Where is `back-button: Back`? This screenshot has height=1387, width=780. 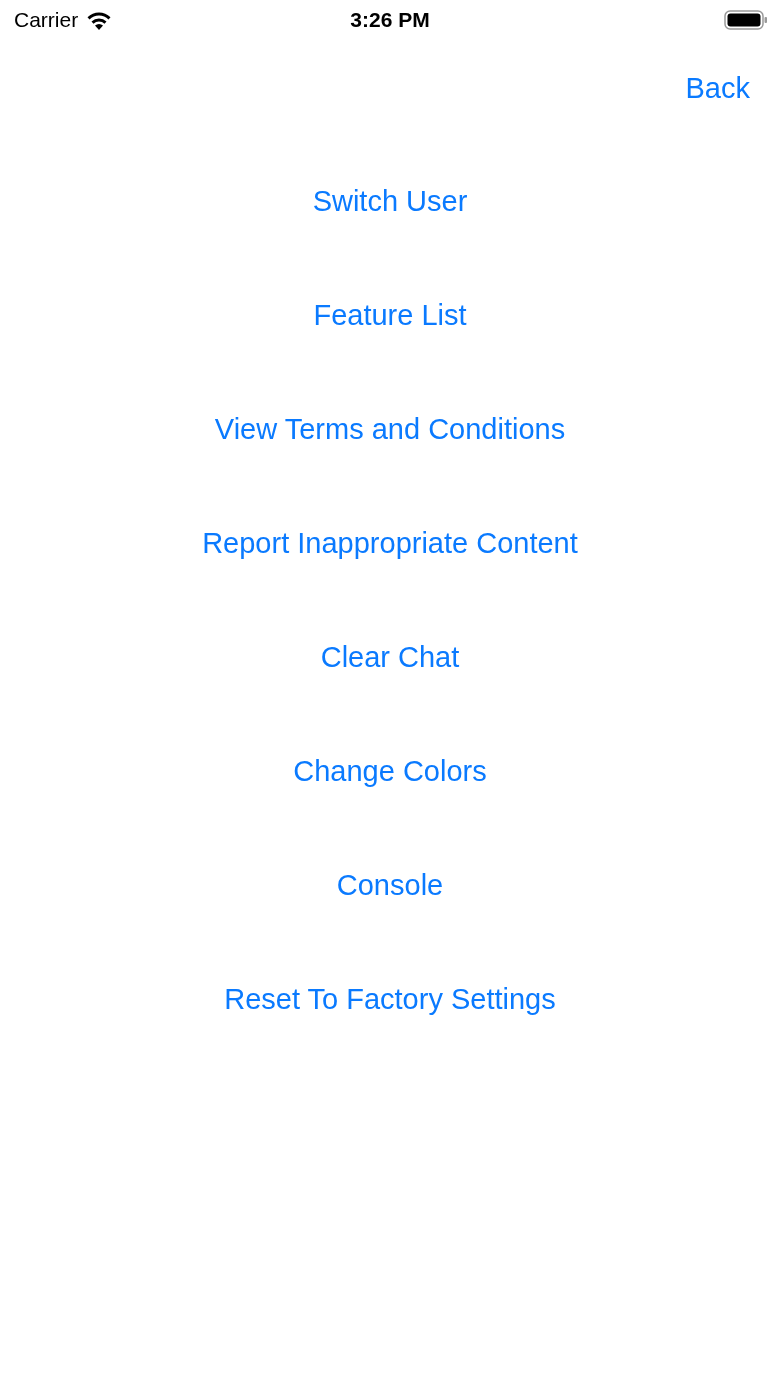
back-button: Back is located at coordinates (717, 88).